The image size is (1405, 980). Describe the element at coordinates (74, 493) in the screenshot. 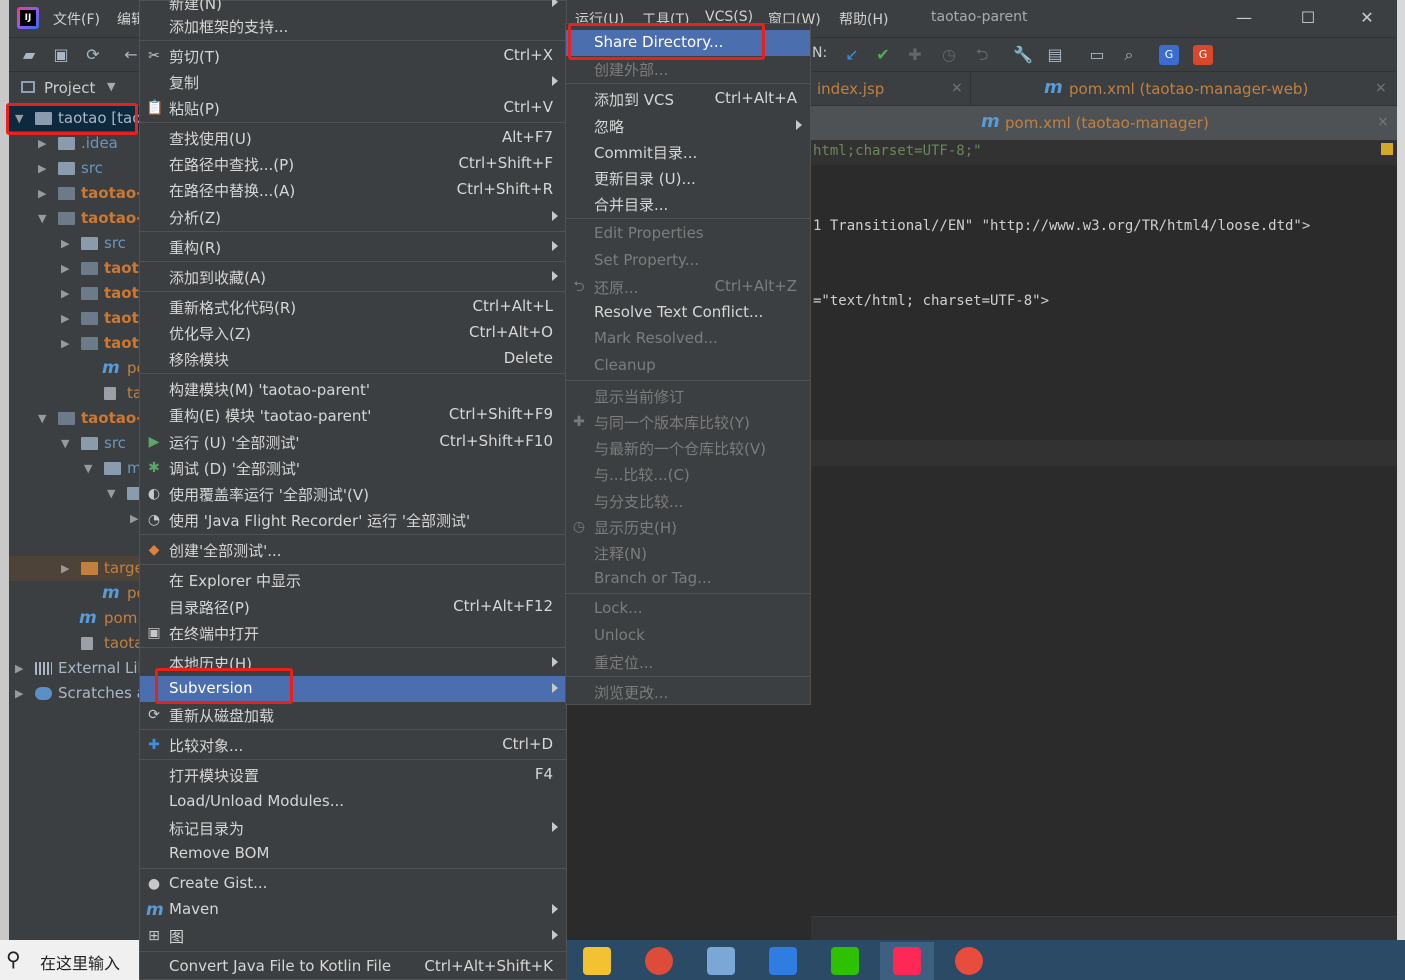

I see `tree-row: ▼` at that location.